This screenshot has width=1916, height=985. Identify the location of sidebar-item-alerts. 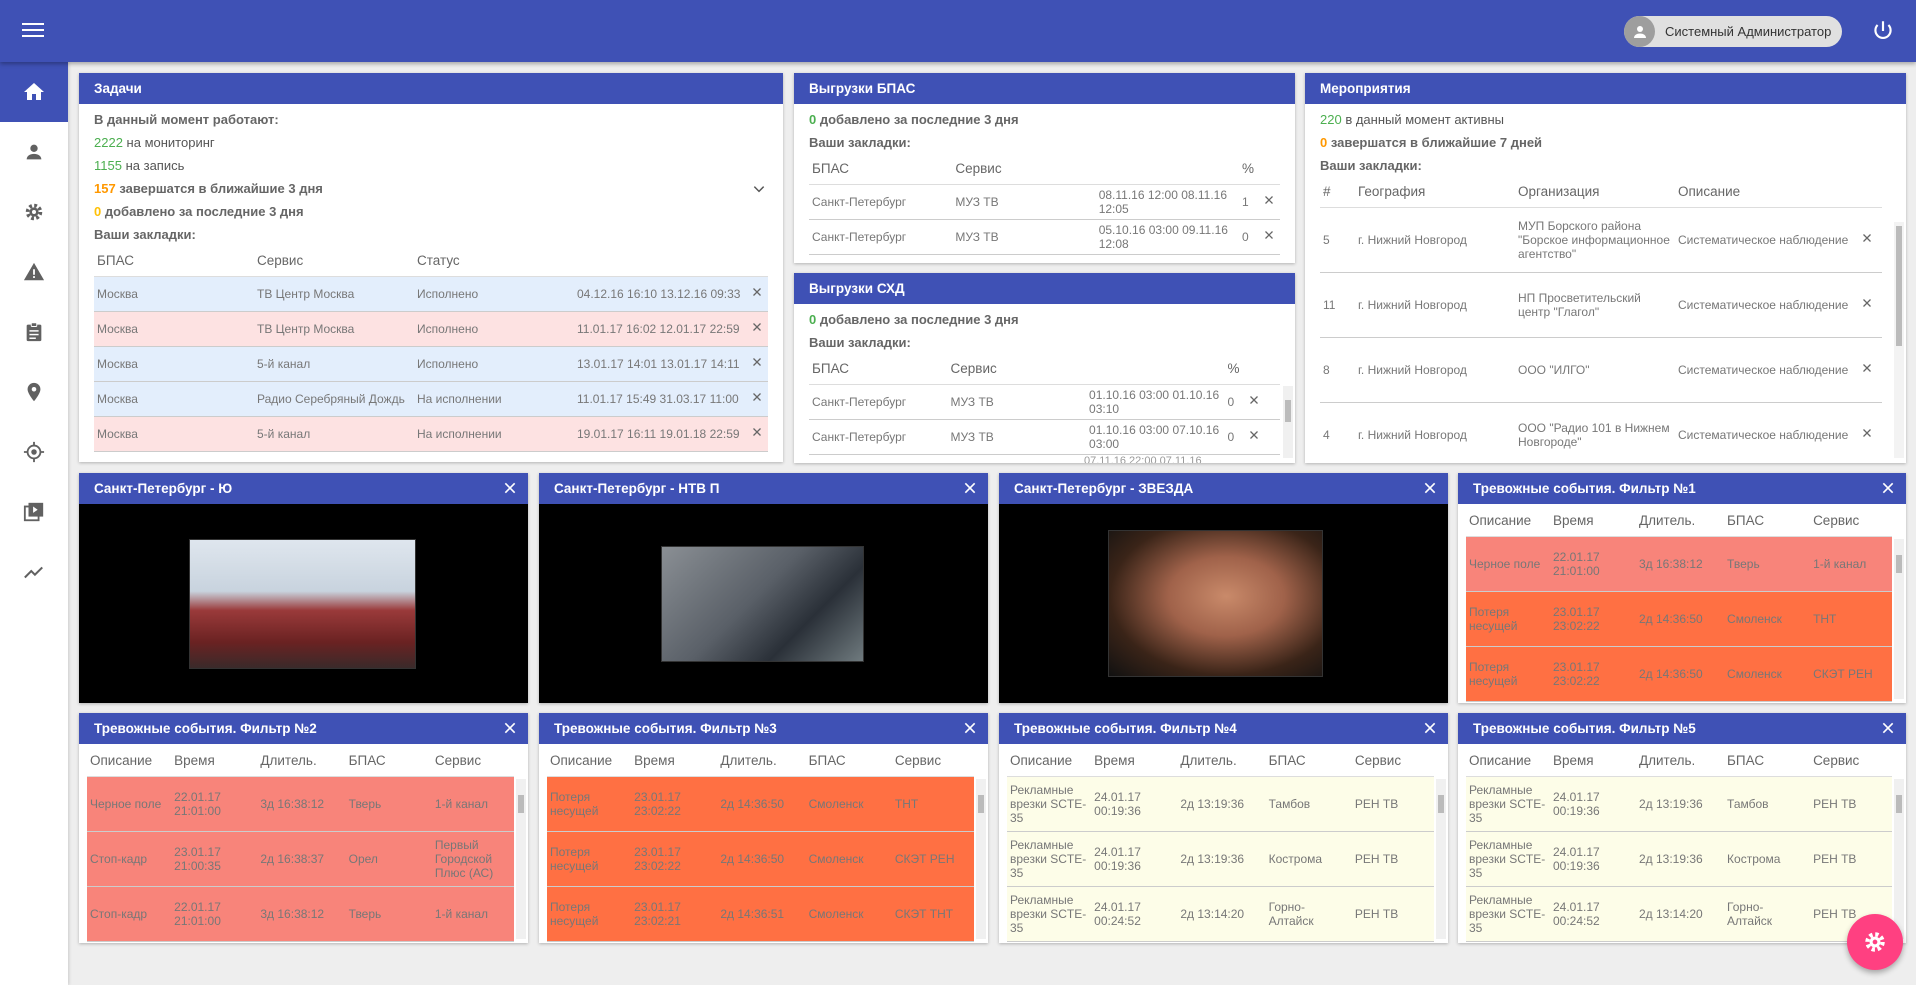
(34, 272).